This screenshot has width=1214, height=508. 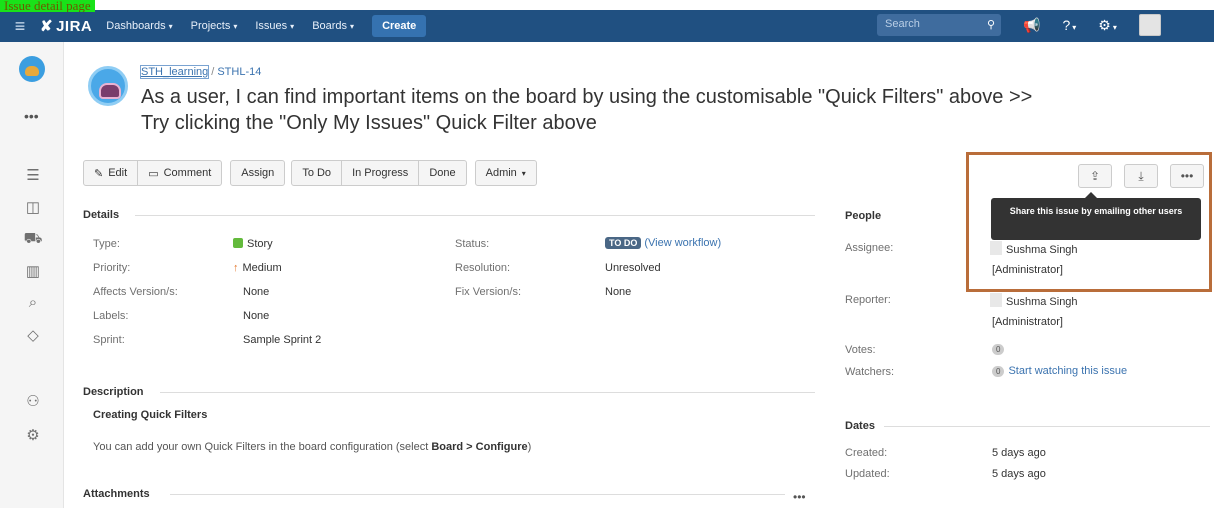 What do you see at coordinates (867, 474) in the screenshot?
I see `updated-label: Updated:` at bounding box center [867, 474].